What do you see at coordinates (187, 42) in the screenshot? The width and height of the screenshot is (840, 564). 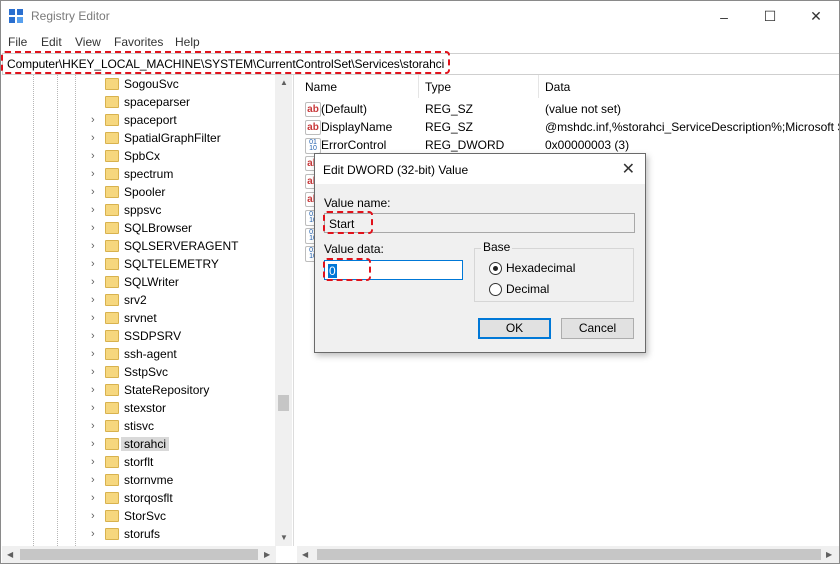 I see `menu-help: Help` at bounding box center [187, 42].